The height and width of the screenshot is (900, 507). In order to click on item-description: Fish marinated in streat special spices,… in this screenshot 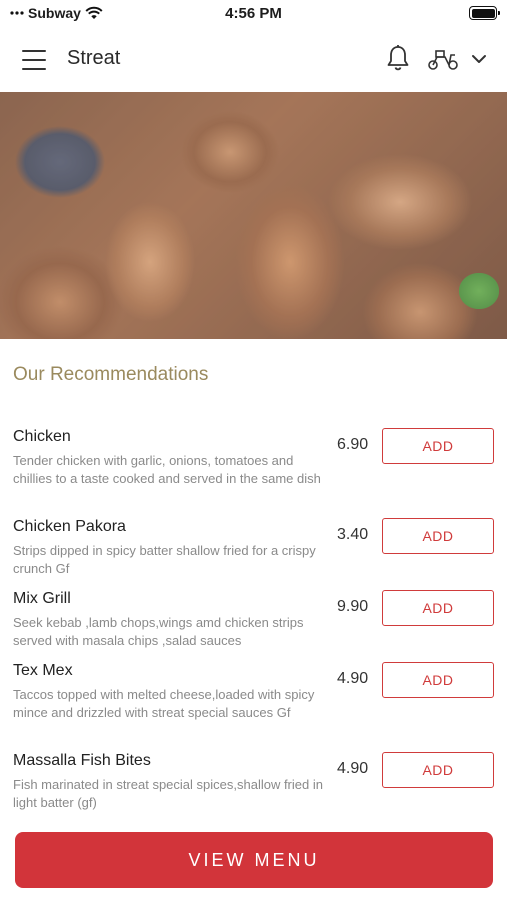, I will do `click(168, 793)`.